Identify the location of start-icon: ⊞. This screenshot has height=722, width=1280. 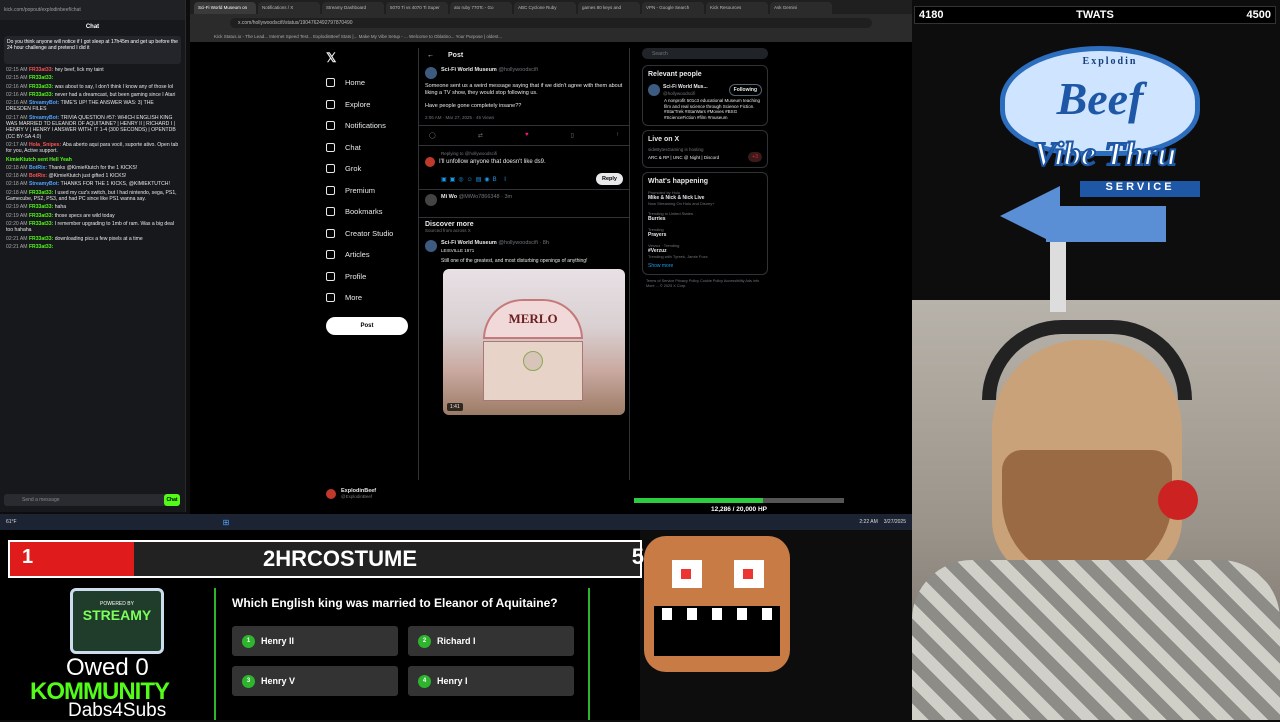
(226, 522).